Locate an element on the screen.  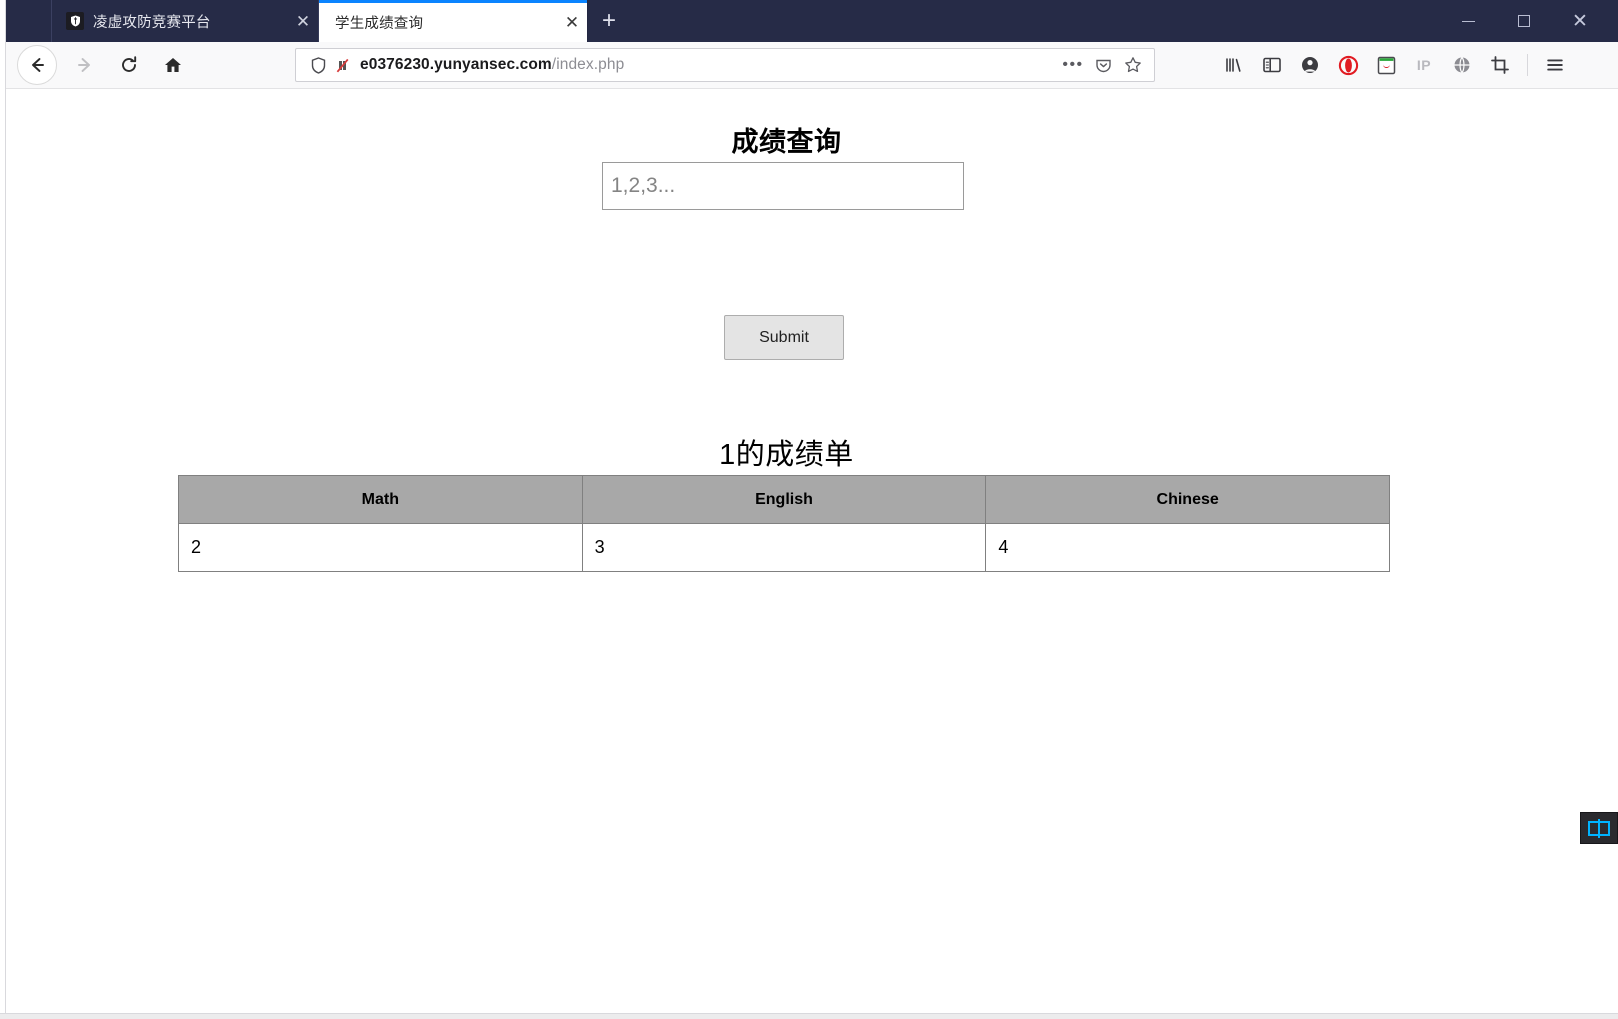
page-actions-button: ••• is located at coordinates (1073, 65).